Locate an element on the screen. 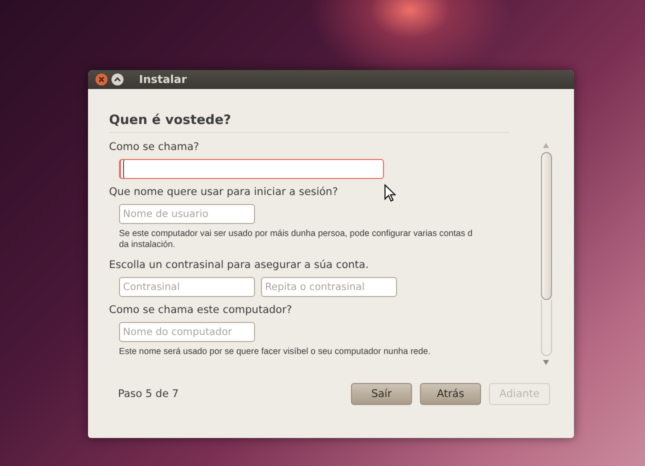 This screenshot has width=645, height=466. scroll-up-icon is located at coordinates (546, 145).